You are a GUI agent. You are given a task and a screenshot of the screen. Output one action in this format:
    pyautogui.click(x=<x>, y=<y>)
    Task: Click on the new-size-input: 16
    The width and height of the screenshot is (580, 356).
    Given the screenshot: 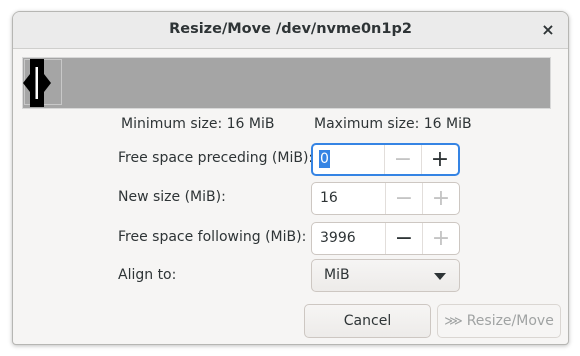 What is the action you would take?
    pyautogui.click(x=348, y=198)
    